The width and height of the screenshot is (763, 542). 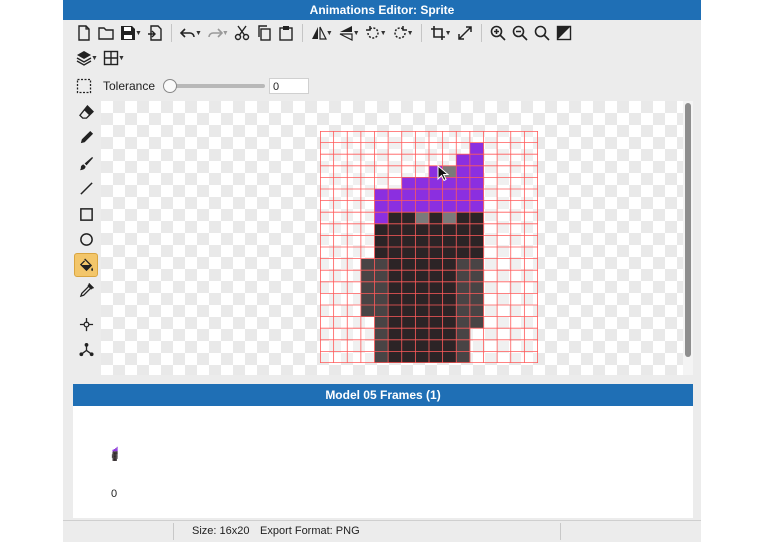 What do you see at coordinates (86, 350) in the screenshot?
I see `skeleton-icon` at bounding box center [86, 350].